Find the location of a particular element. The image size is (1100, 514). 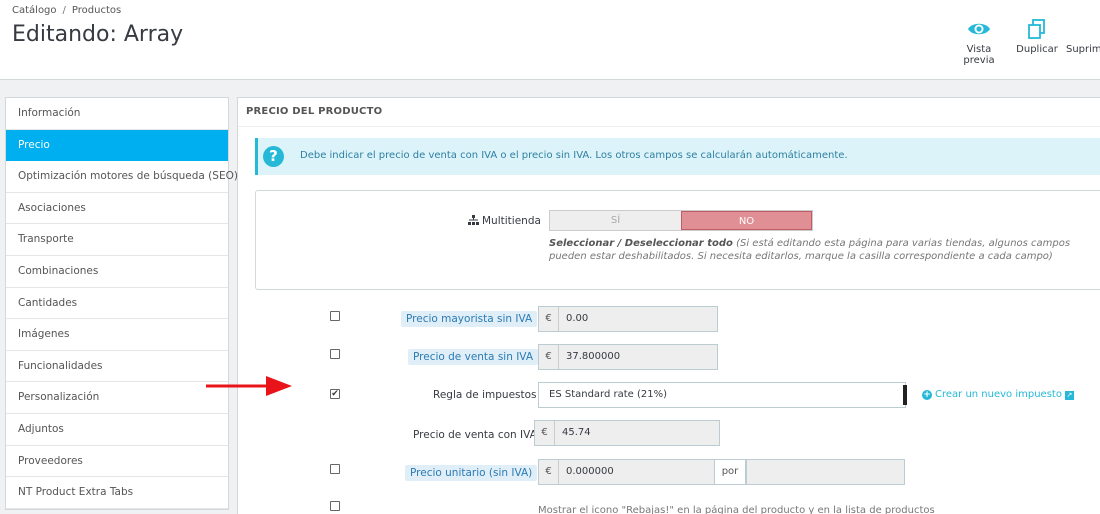

tax-rule-checkbox: ✔ is located at coordinates (335, 394).